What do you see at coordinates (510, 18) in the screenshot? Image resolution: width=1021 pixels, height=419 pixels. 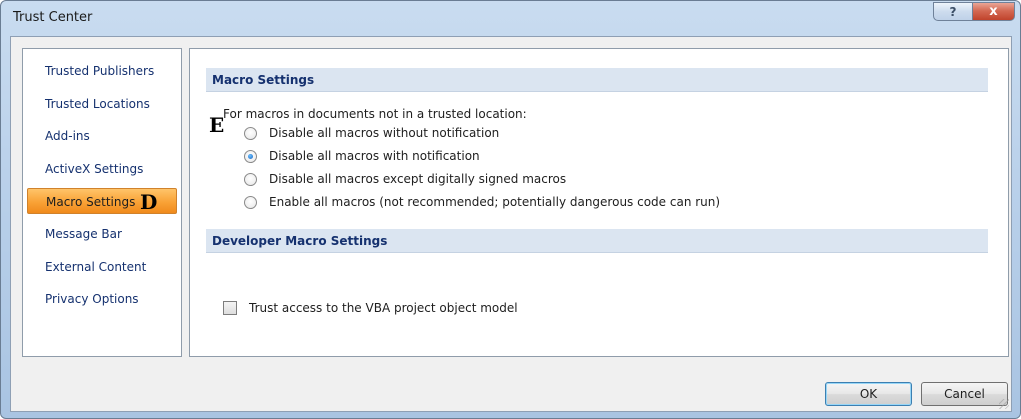 I see `title-bar: Trust Center ? x` at bounding box center [510, 18].